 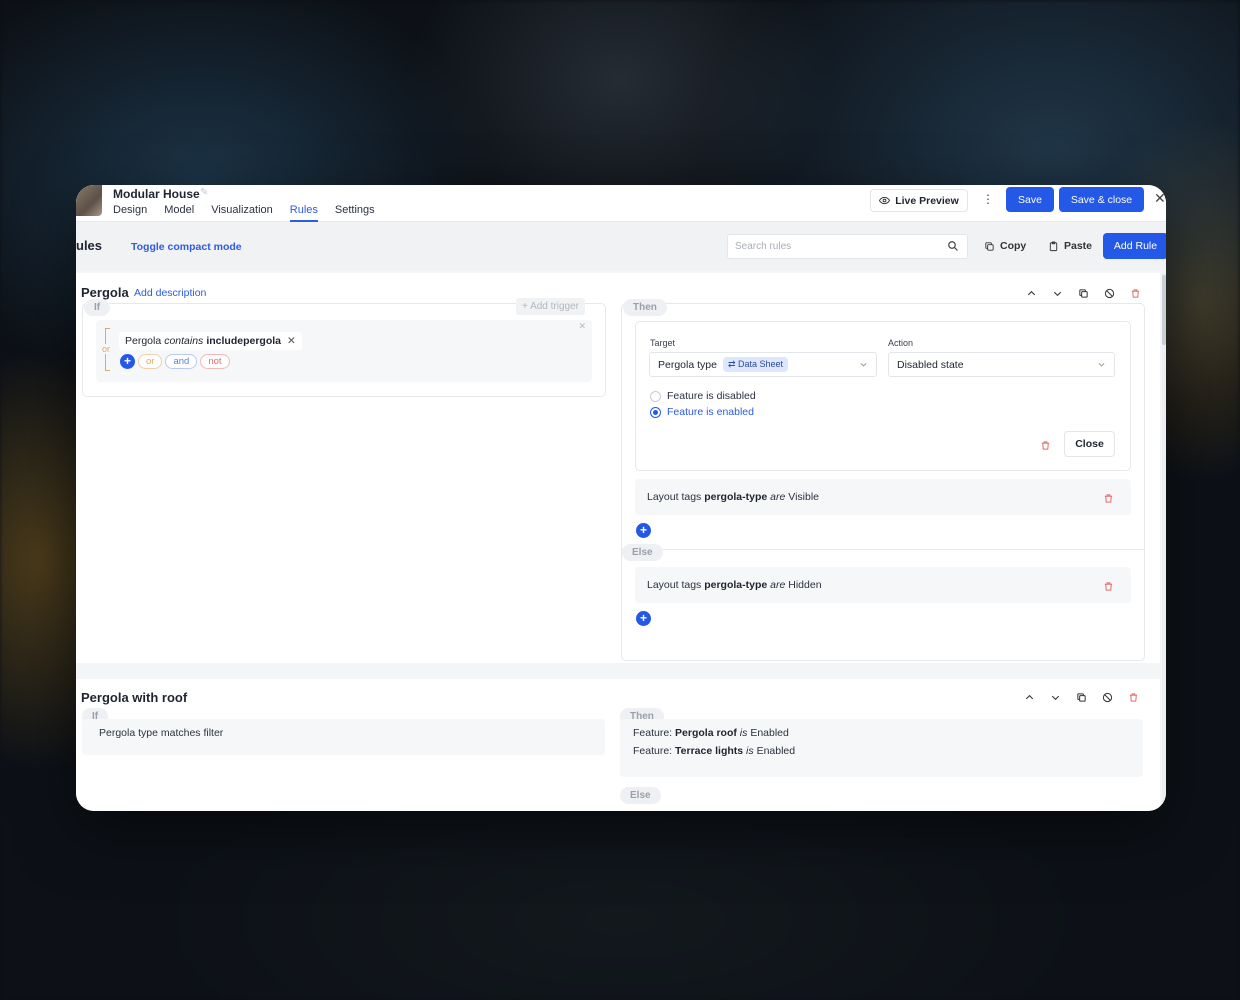 I want to click on condition-operator: contains, so click(x=184, y=341).